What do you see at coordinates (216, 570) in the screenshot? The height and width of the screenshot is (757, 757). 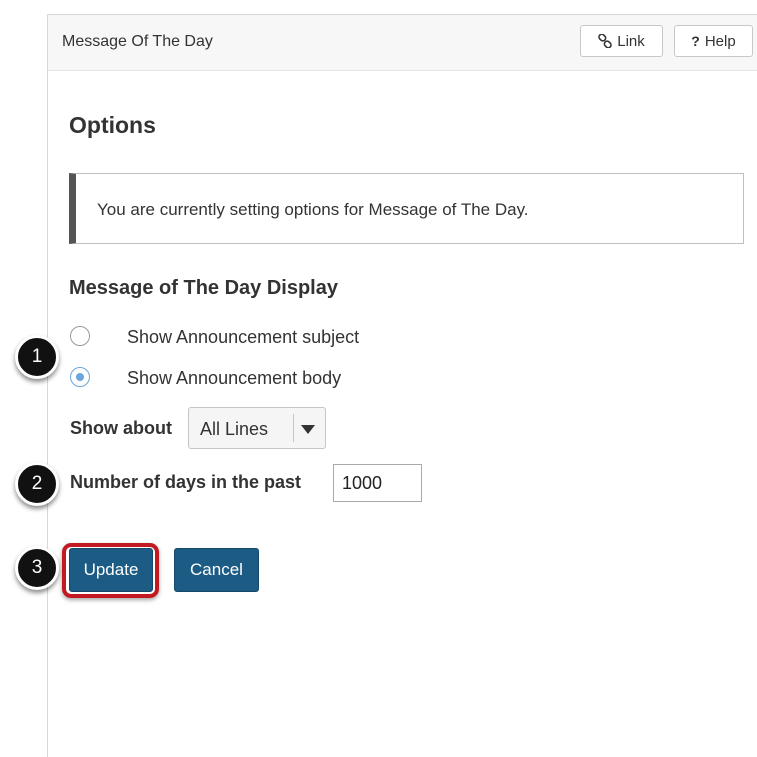 I see `cancel-button: Cancel` at bounding box center [216, 570].